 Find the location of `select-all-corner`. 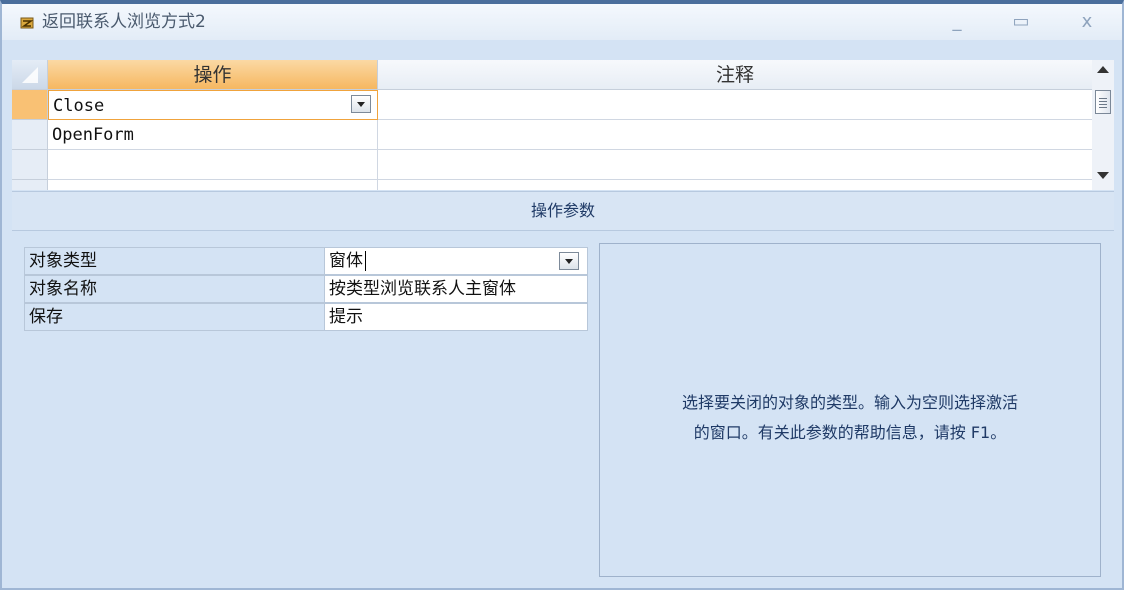

select-all-corner is located at coordinates (30, 75).